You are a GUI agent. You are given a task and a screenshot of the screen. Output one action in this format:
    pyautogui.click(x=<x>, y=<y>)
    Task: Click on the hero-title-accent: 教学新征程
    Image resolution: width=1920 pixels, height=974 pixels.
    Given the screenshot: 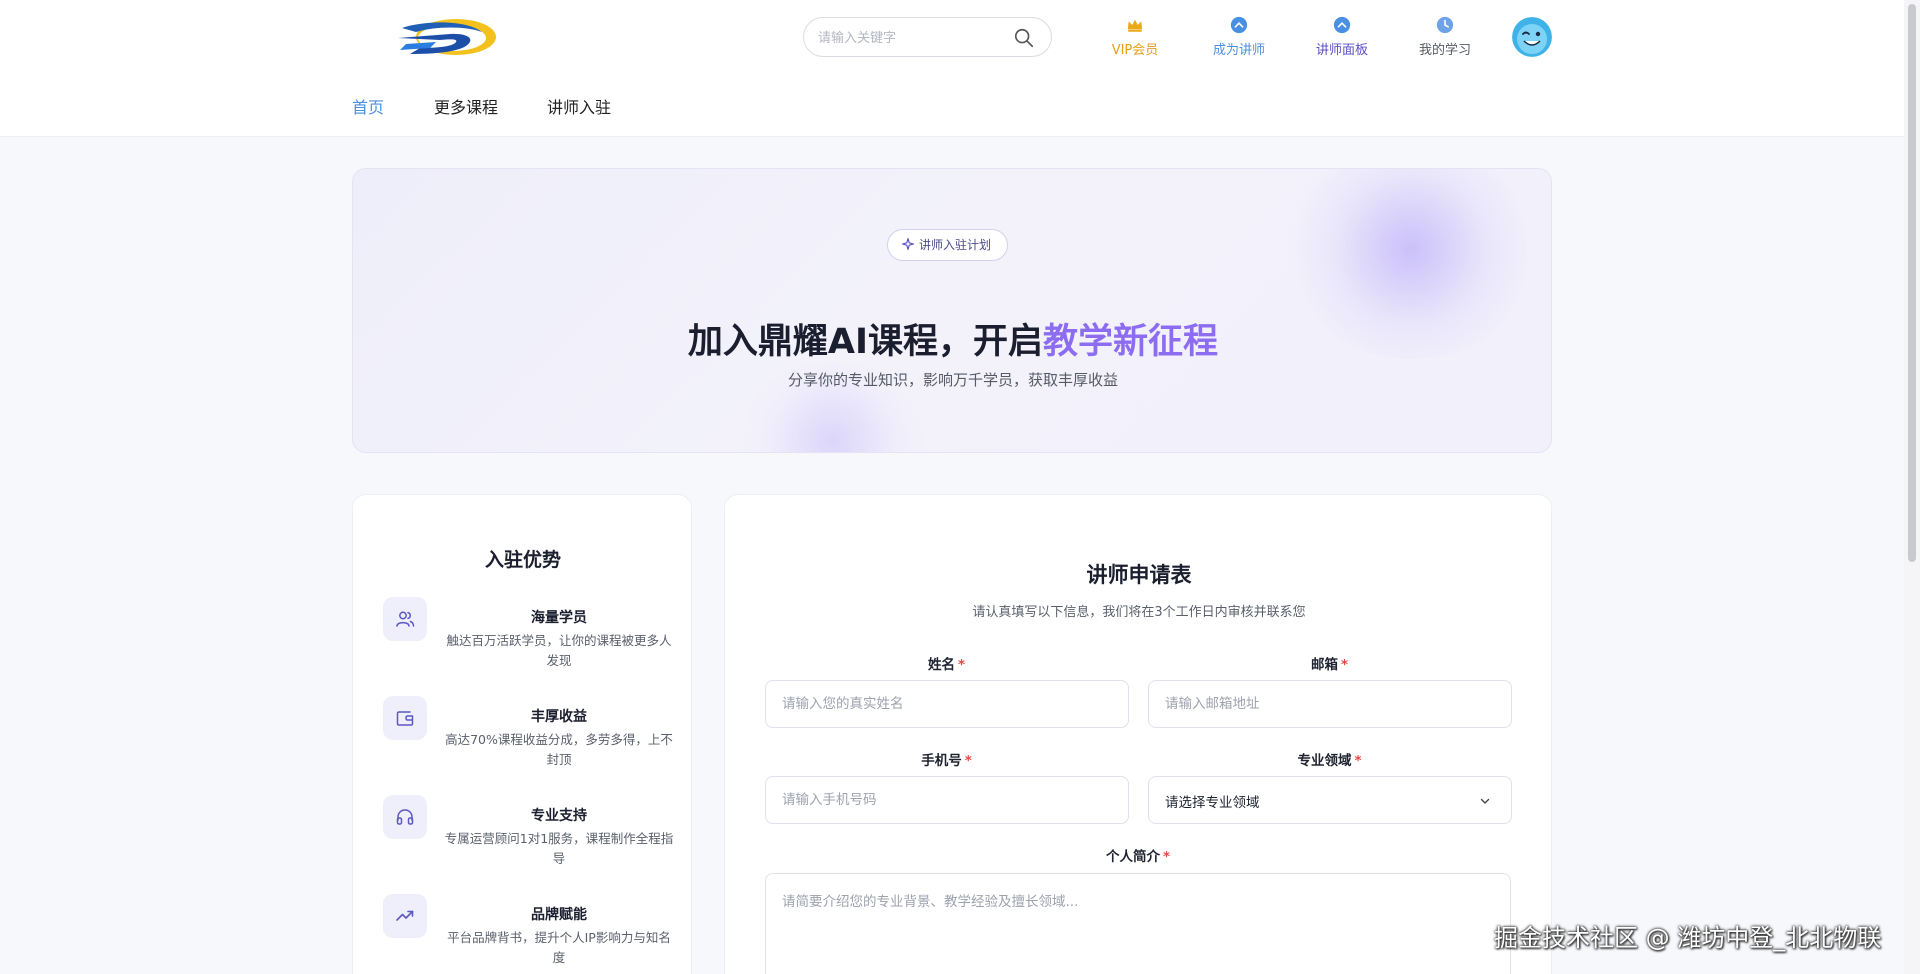 What is the action you would take?
    pyautogui.click(x=1131, y=342)
    